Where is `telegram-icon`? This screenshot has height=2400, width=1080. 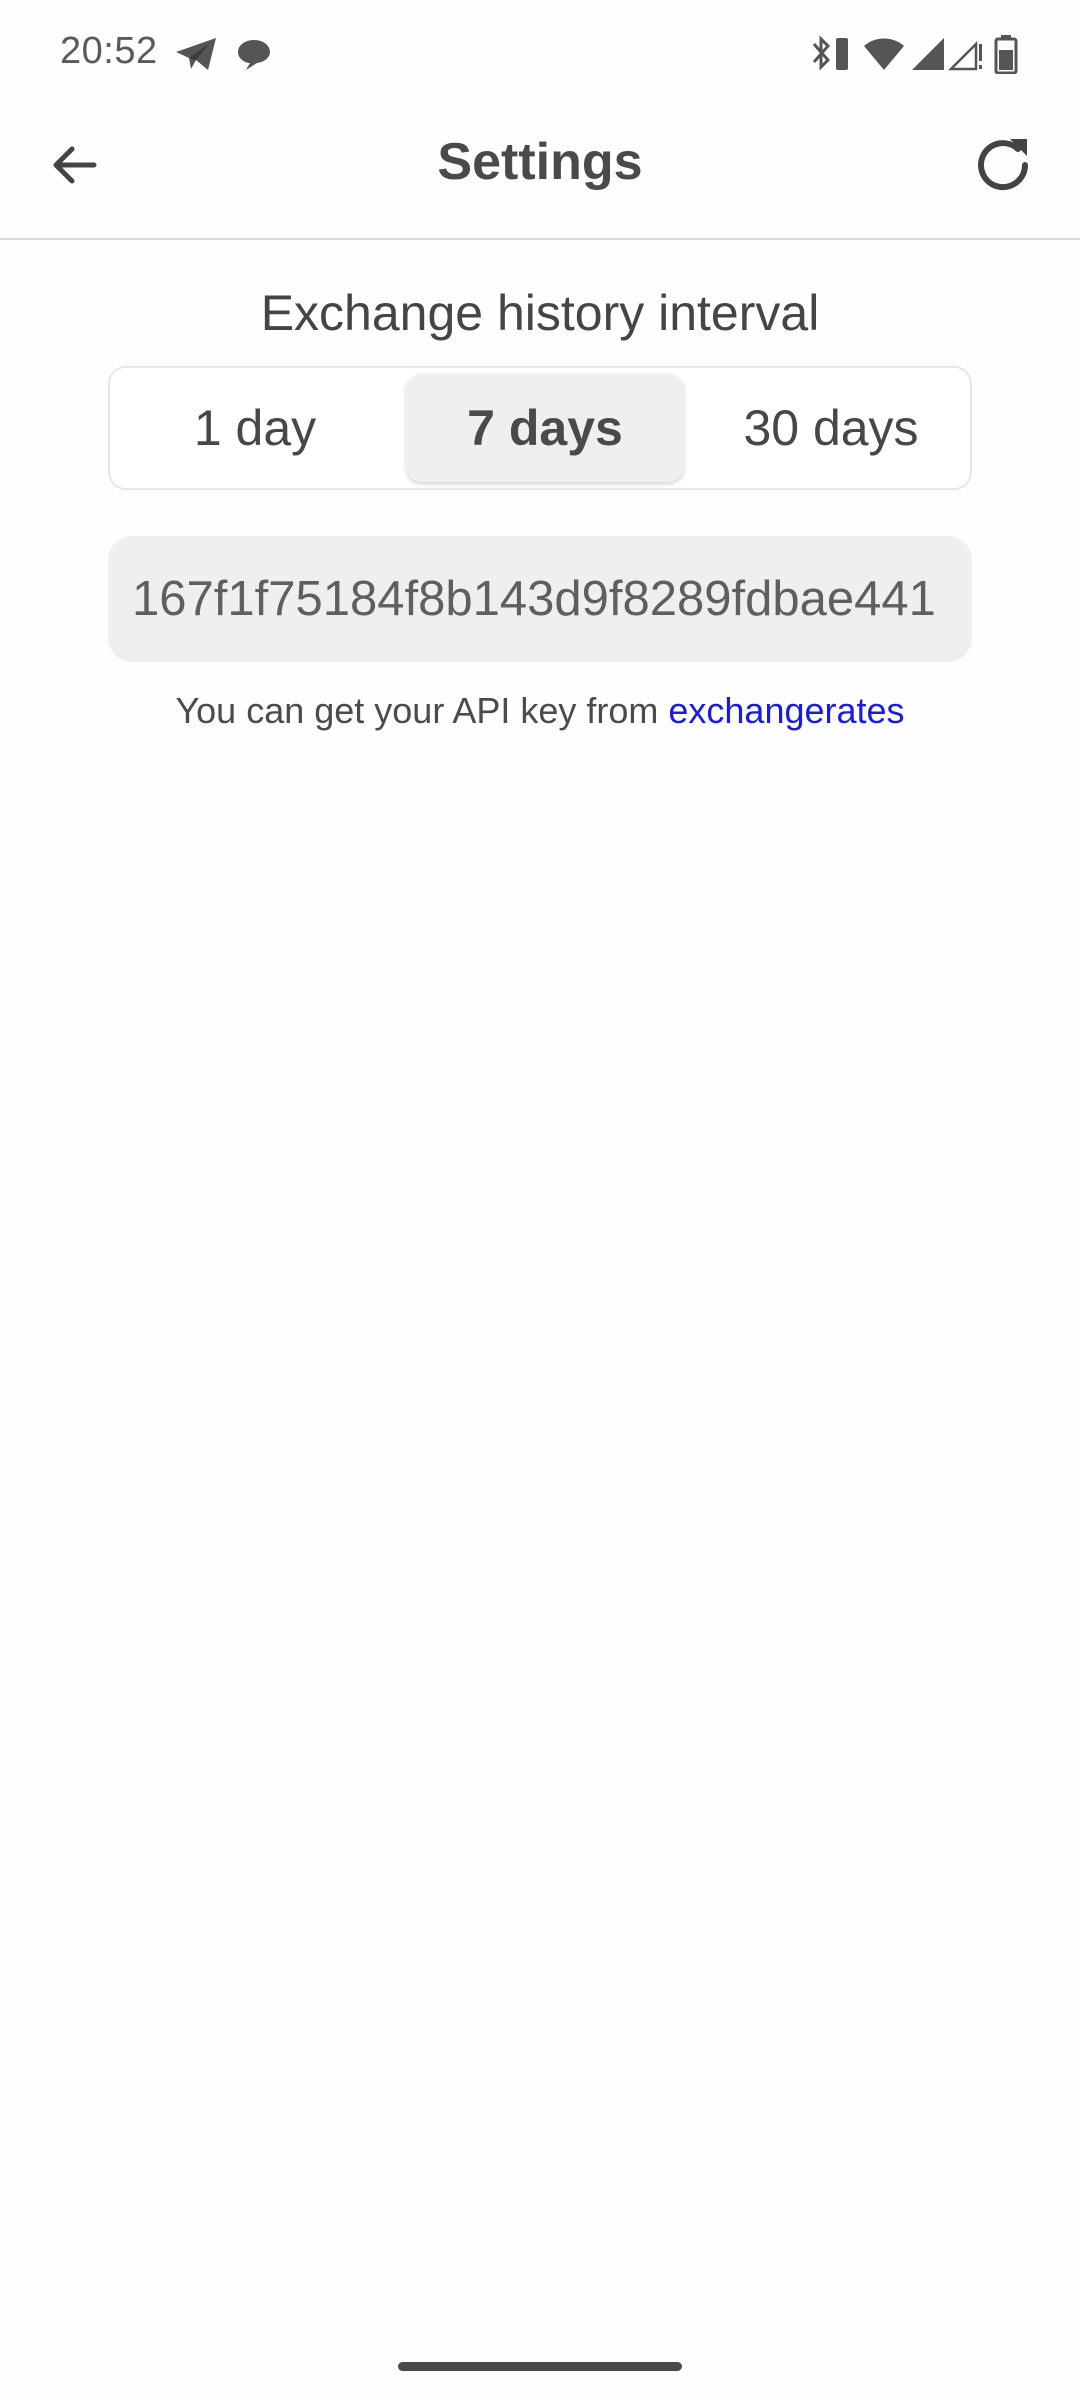 telegram-icon is located at coordinates (196, 54).